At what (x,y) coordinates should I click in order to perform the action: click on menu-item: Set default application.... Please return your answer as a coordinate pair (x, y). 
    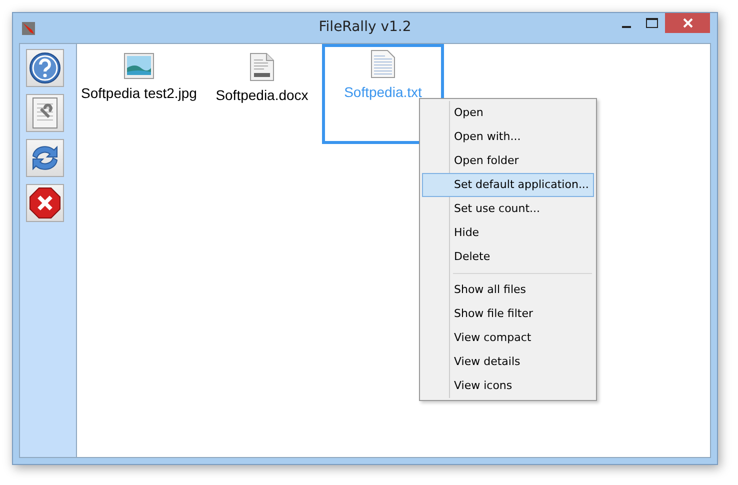
    Looking at the image, I should click on (508, 185).